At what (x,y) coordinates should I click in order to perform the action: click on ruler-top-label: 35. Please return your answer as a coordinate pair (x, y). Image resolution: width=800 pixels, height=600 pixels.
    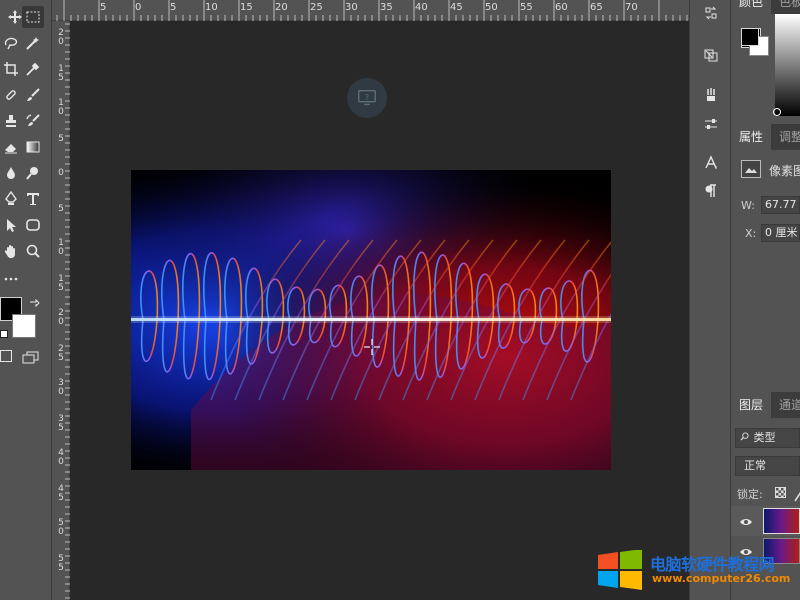
    Looking at the image, I should click on (386, 7).